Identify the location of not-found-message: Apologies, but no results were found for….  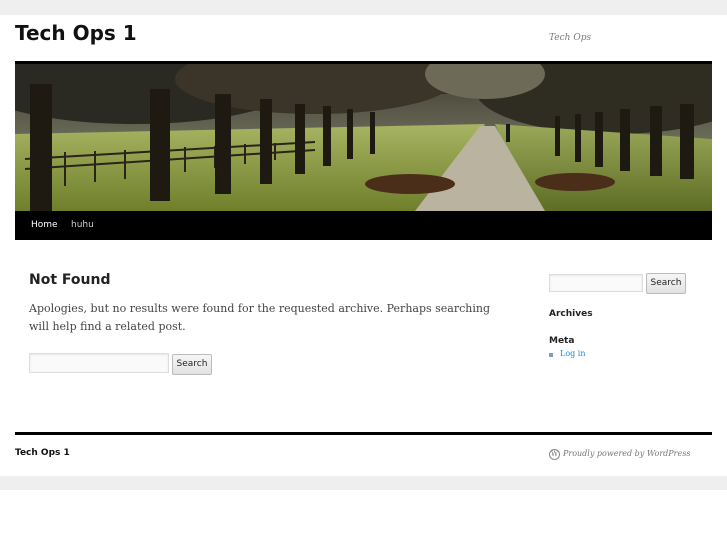
(260, 317).